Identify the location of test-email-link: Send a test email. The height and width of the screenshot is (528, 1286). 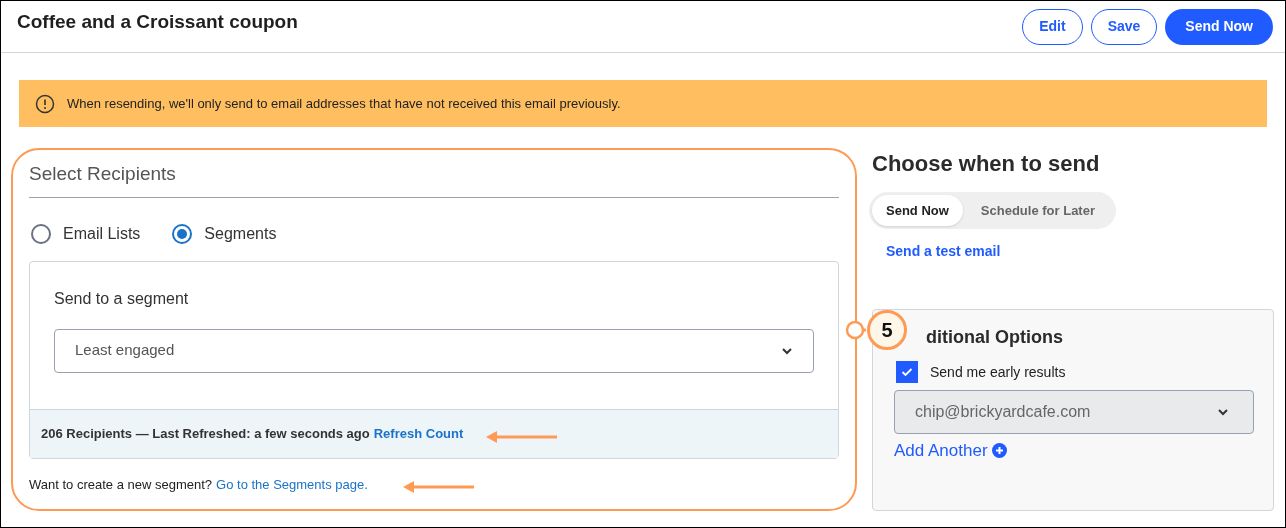
(943, 251).